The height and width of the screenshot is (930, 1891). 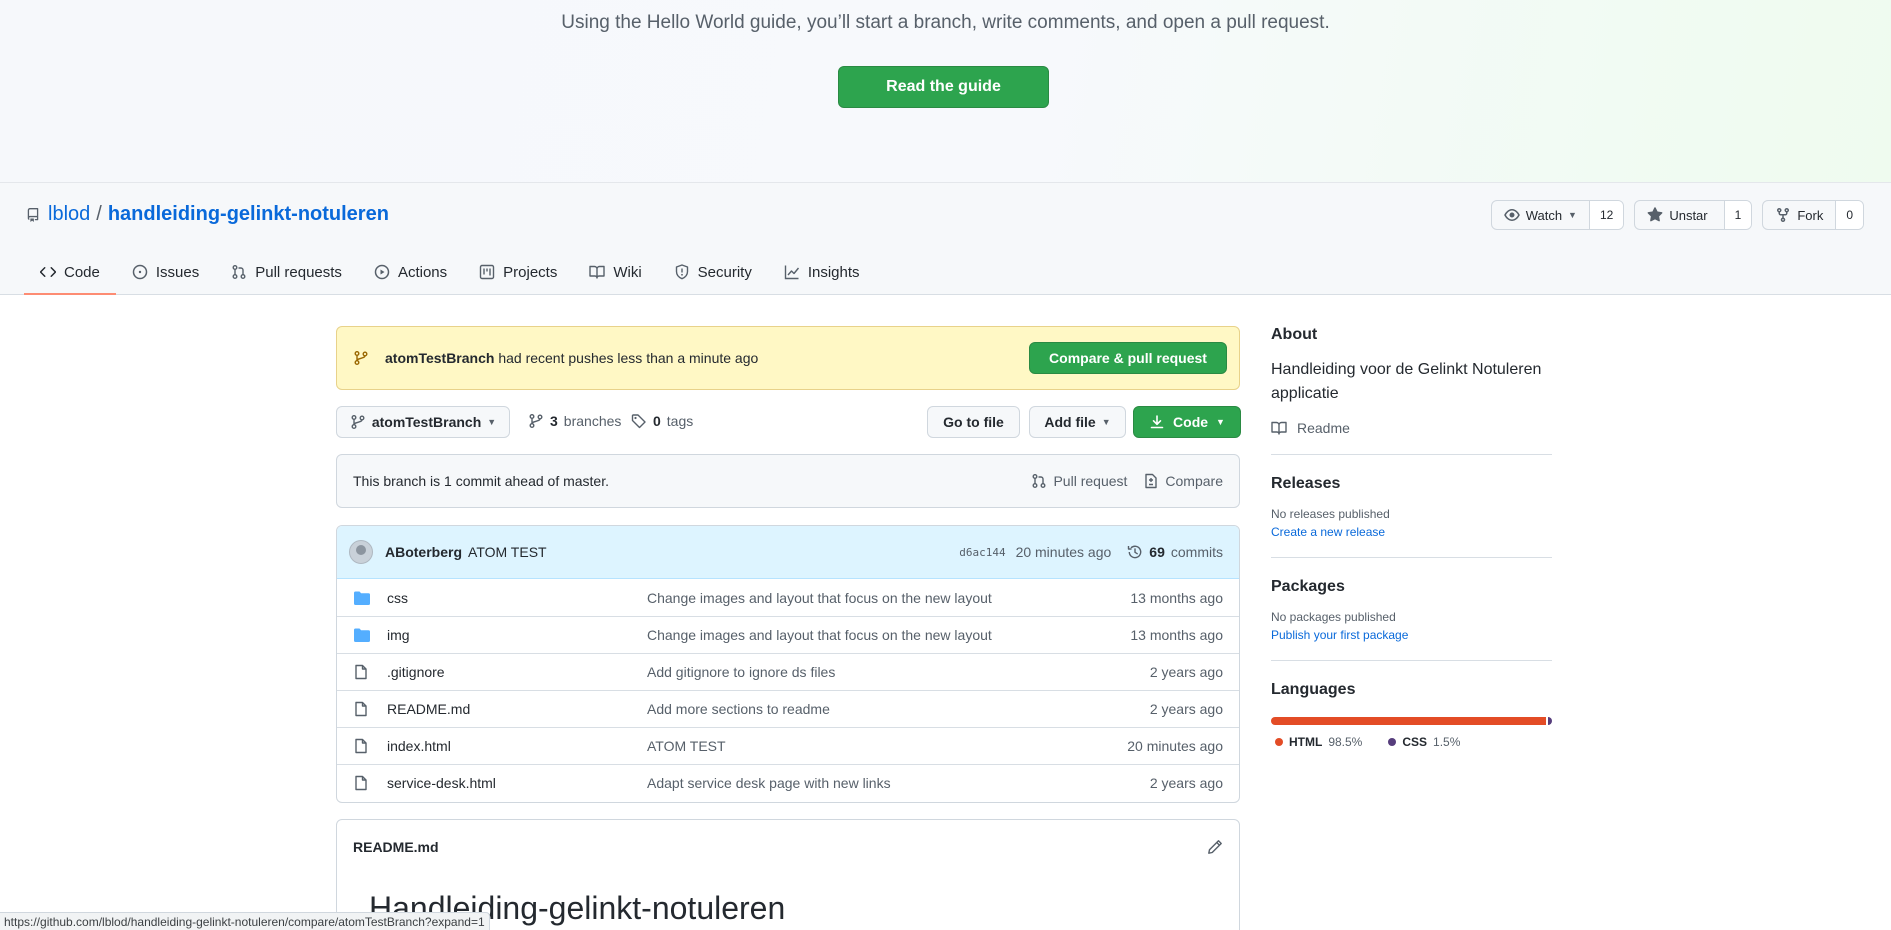 I want to click on pull-request-link: Pull request, so click(x=1079, y=481).